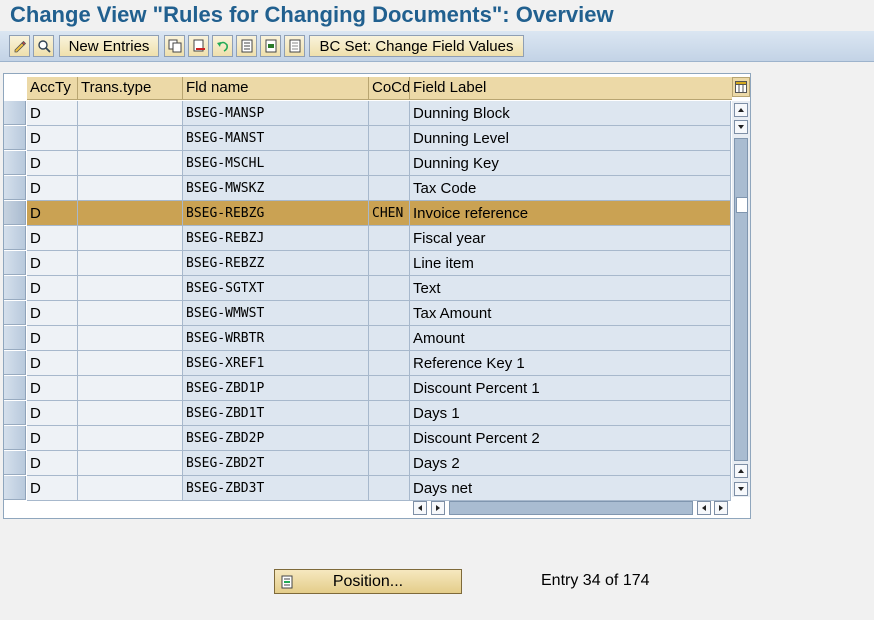 This screenshot has height=620, width=874. I want to click on table-row: D BSEG-MSCHL Dunning Key, so click(367, 163).